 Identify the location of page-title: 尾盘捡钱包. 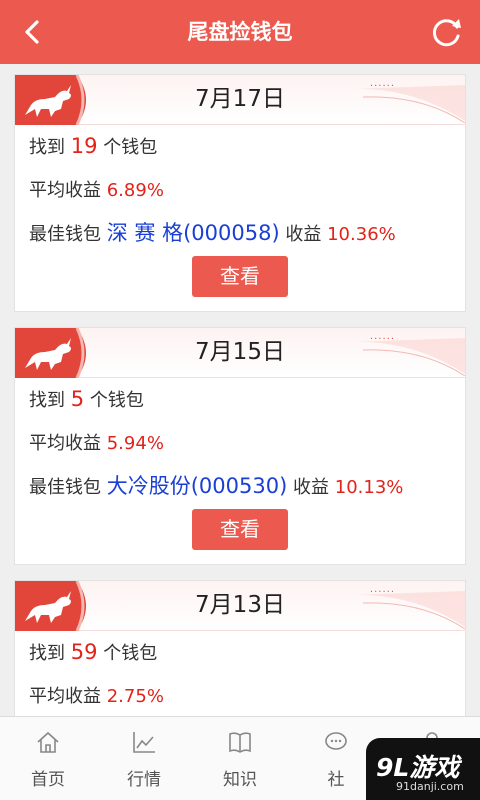
(240, 32).